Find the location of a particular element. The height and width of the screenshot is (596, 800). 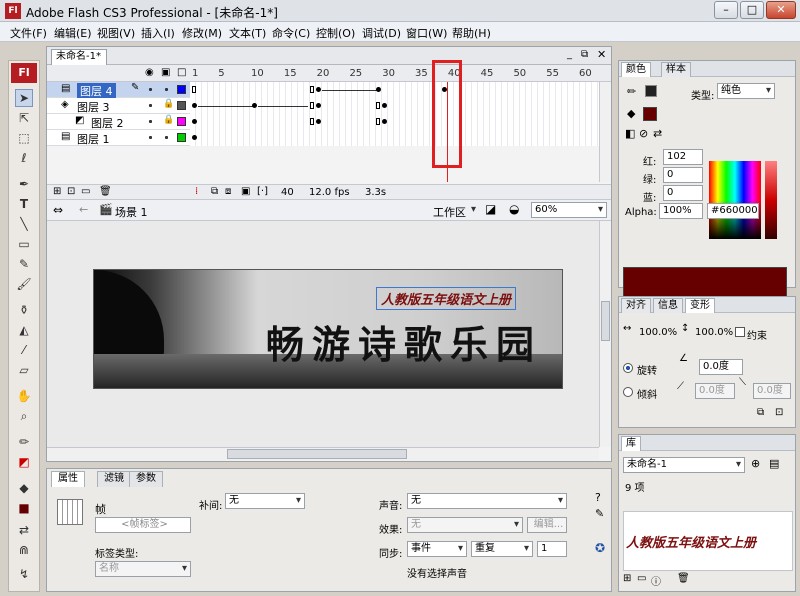

menu-window: 窗口(W) is located at coordinates (426, 33).